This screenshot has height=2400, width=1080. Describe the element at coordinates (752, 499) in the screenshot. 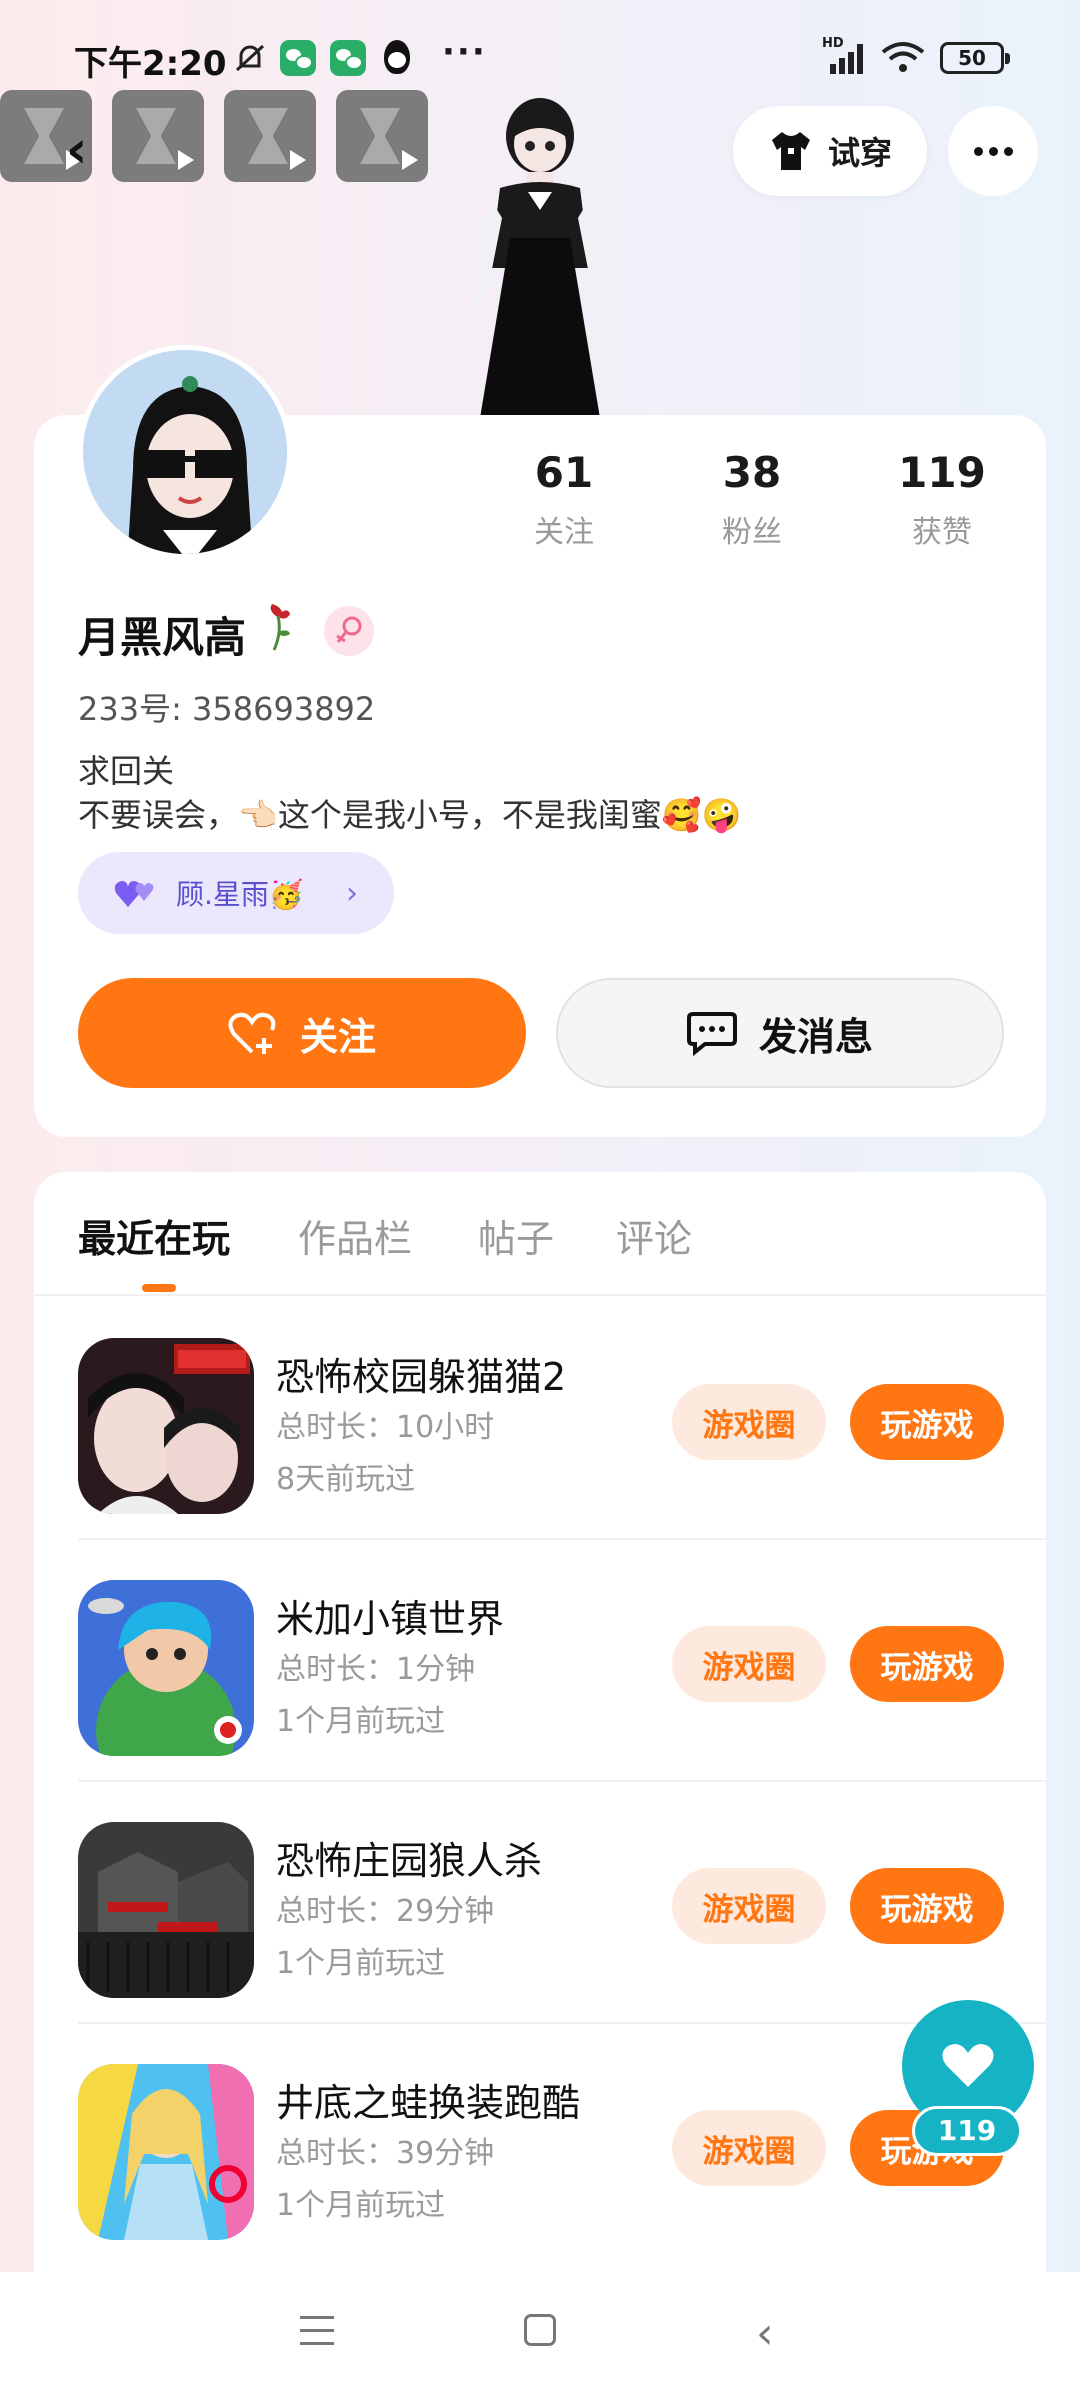

I see `stat-followers: 38 粉丝` at that location.